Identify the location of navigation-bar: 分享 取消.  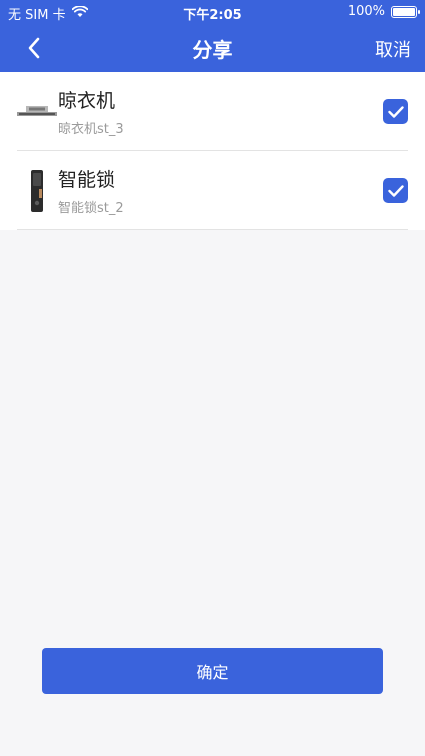
(212, 48).